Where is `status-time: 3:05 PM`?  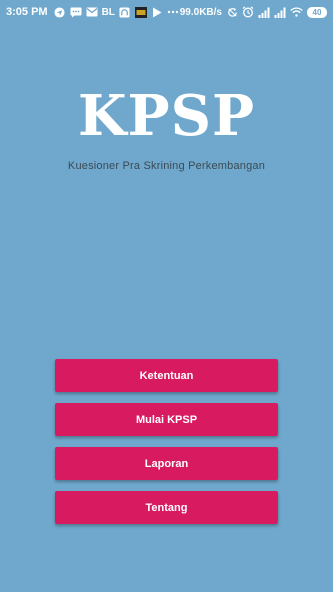
status-time: 3:05 PM is located at coordinates (27, 12).